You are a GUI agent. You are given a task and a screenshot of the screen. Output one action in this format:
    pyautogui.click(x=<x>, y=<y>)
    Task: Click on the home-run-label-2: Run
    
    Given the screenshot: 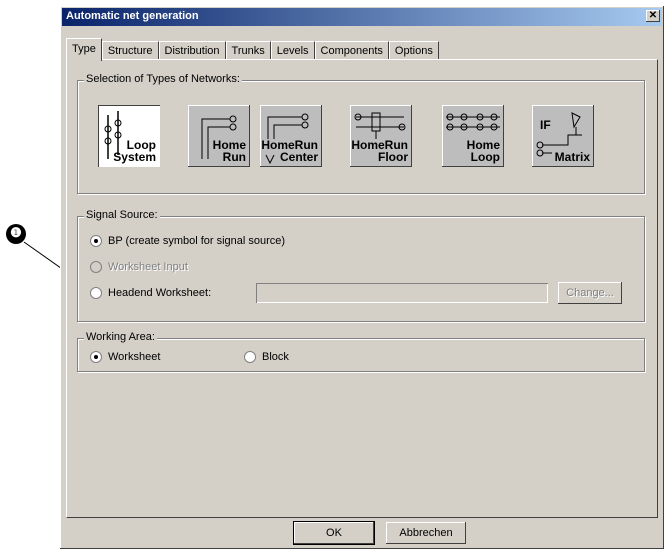 What is the action you would take?
    pyautogui.click(x=234, y=157)
    